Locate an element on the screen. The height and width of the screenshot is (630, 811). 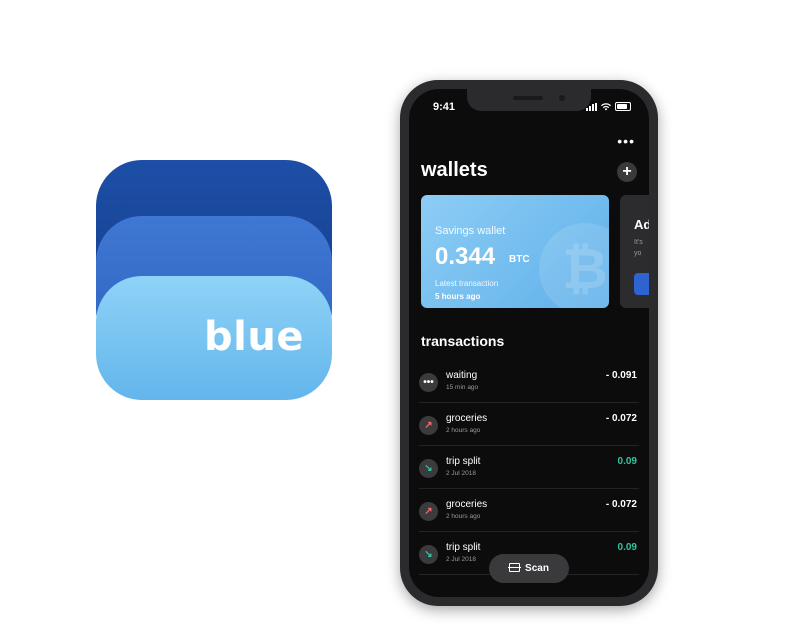
camera is located at coordinates (562, 98).